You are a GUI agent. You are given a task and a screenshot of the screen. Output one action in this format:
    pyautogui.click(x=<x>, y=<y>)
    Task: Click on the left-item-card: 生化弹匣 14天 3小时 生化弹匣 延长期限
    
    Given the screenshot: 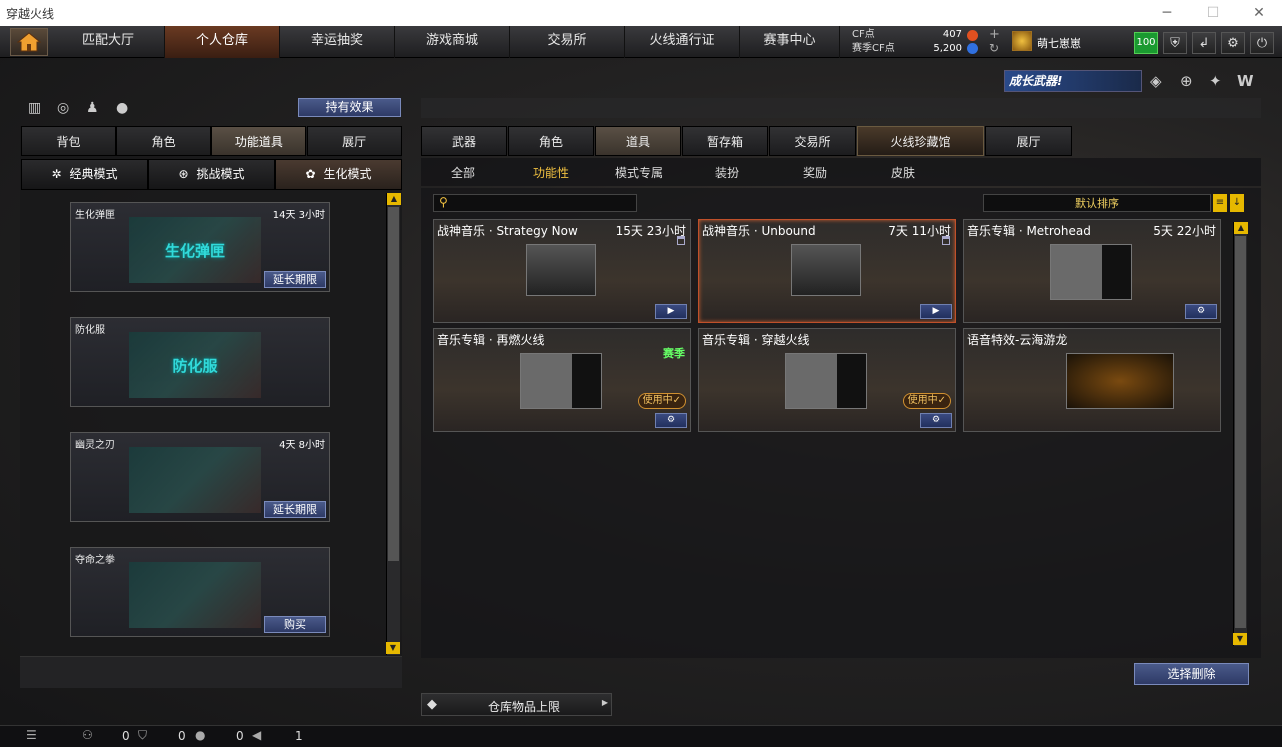 What is the action you would take?
    pyautogui.click(x=200, y=247)
    